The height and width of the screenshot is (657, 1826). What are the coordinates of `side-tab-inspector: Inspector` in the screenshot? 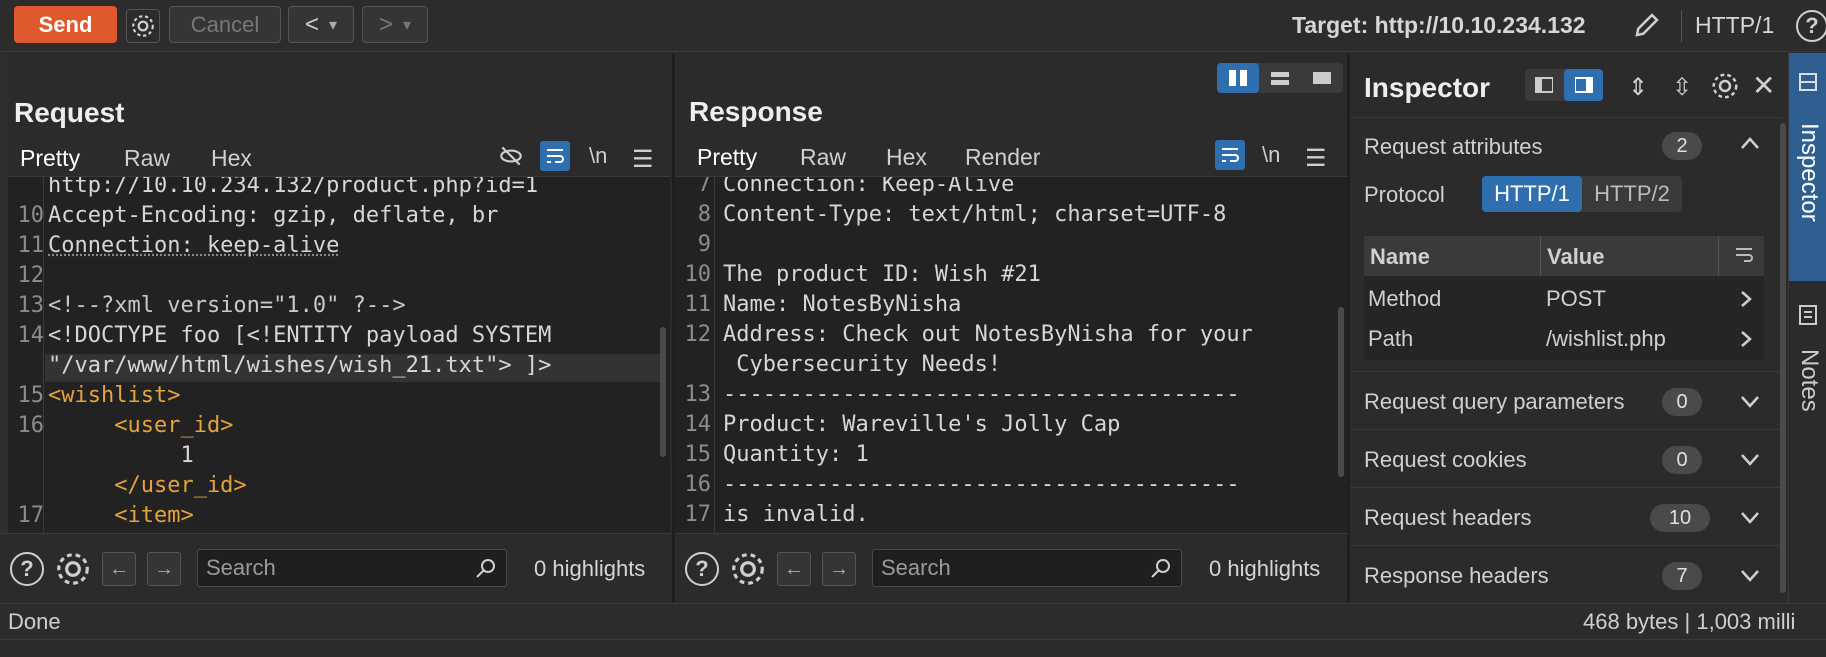 It's located at (1807, 167).